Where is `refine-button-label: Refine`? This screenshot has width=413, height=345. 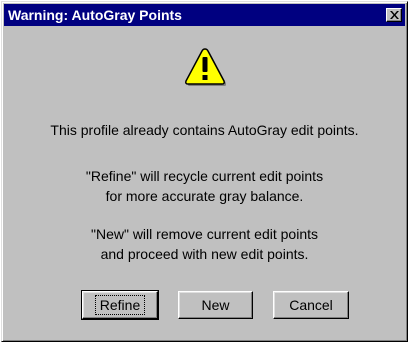
refine-button-label: Refine is located at coordinates (120, 305).